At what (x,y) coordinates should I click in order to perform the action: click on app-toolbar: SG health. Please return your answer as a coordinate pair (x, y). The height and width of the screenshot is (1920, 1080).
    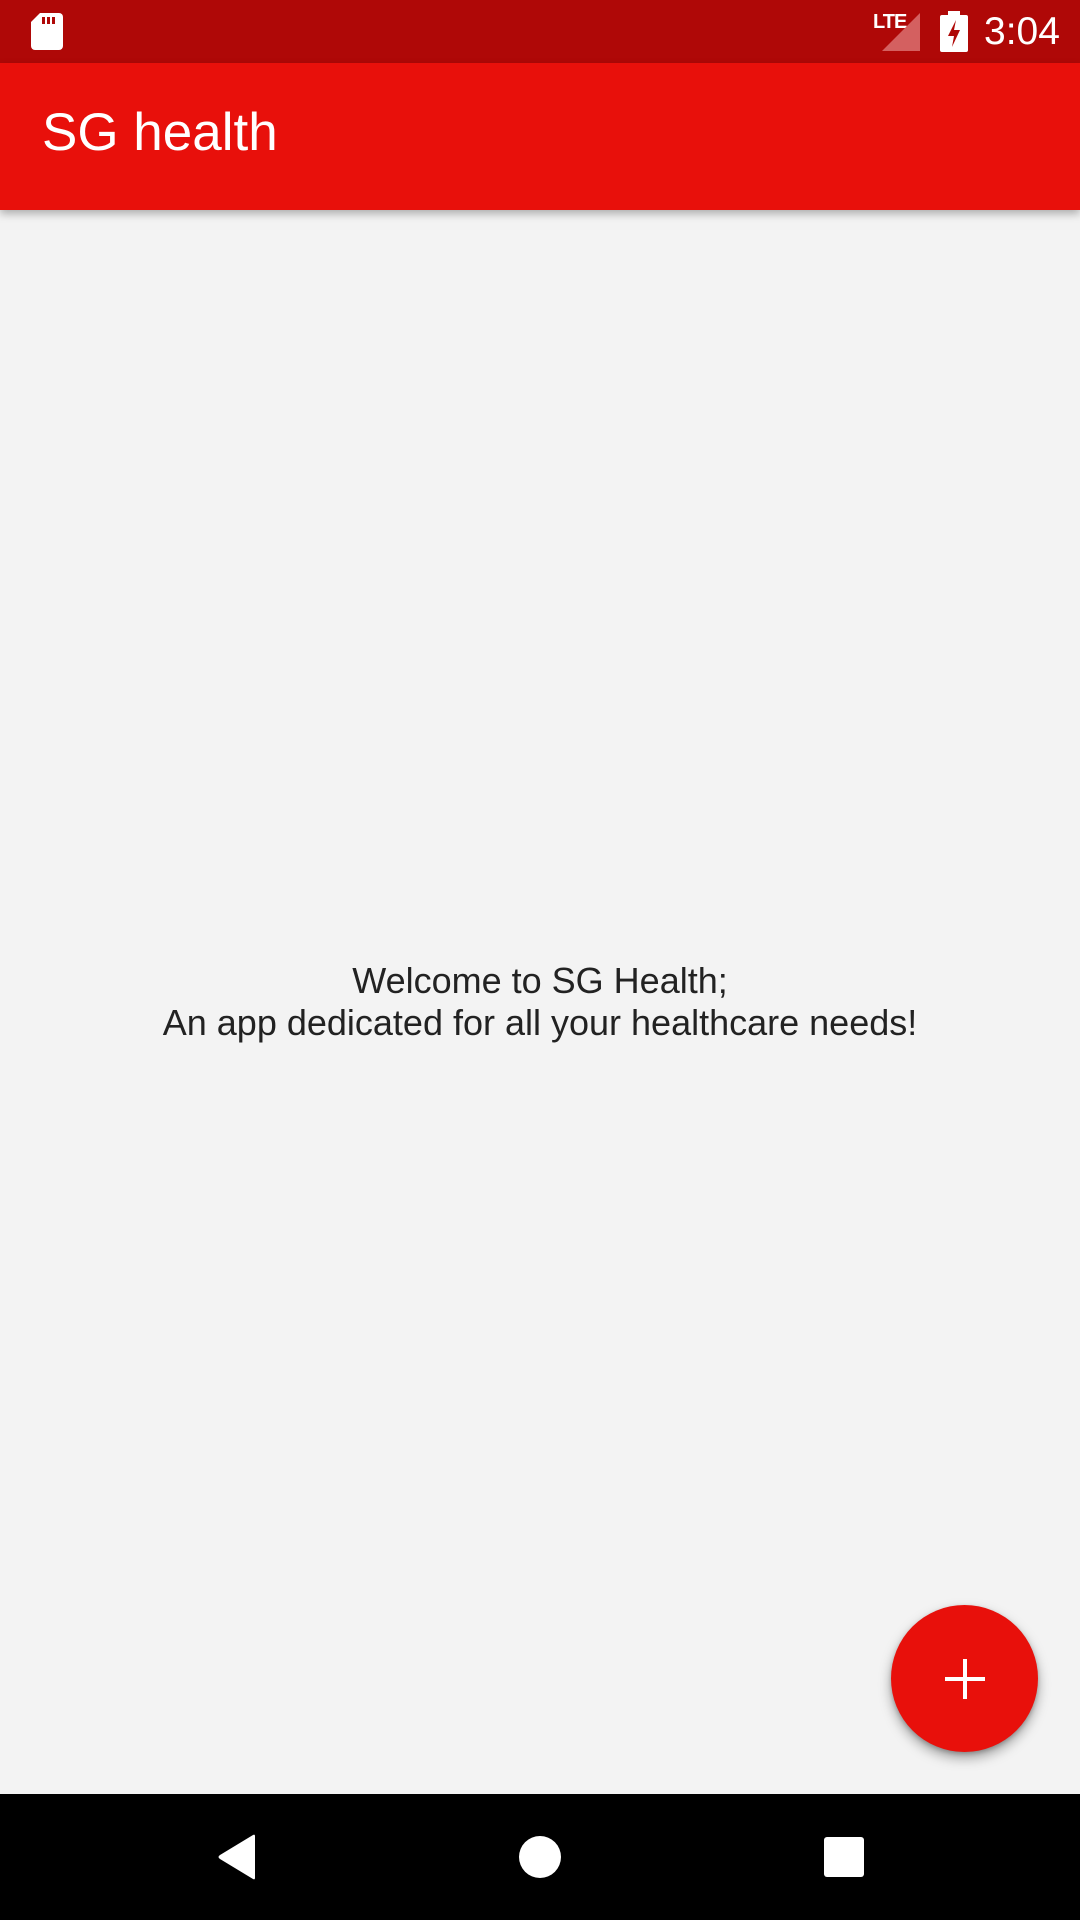
    Looking at the image, I should click on (540, 136).